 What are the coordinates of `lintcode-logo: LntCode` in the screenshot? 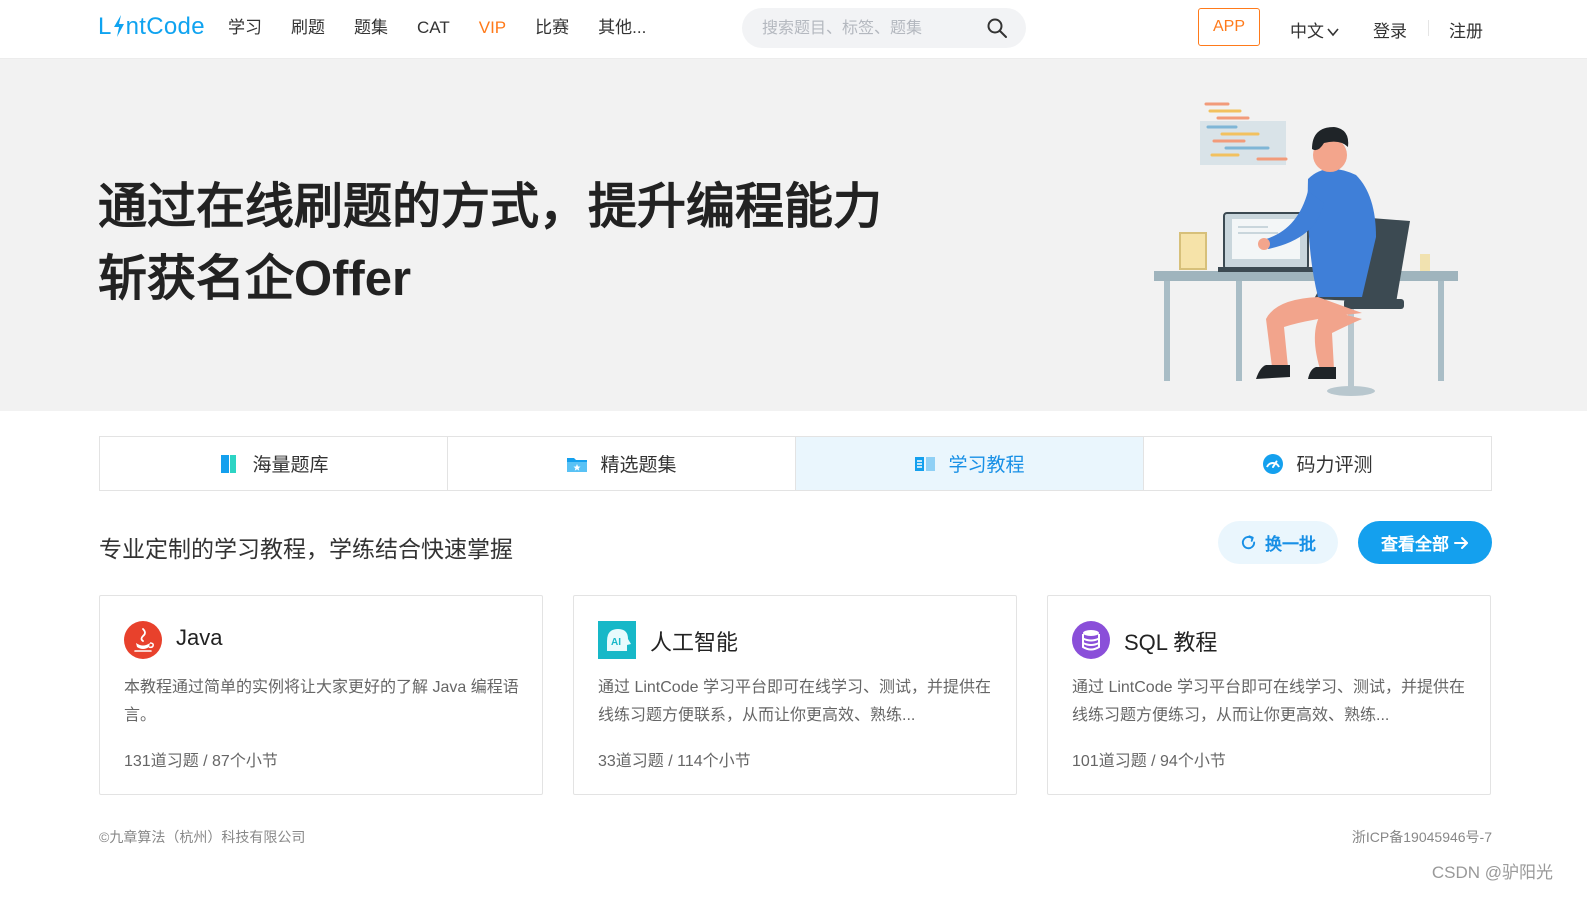 It's located at (151, 27).